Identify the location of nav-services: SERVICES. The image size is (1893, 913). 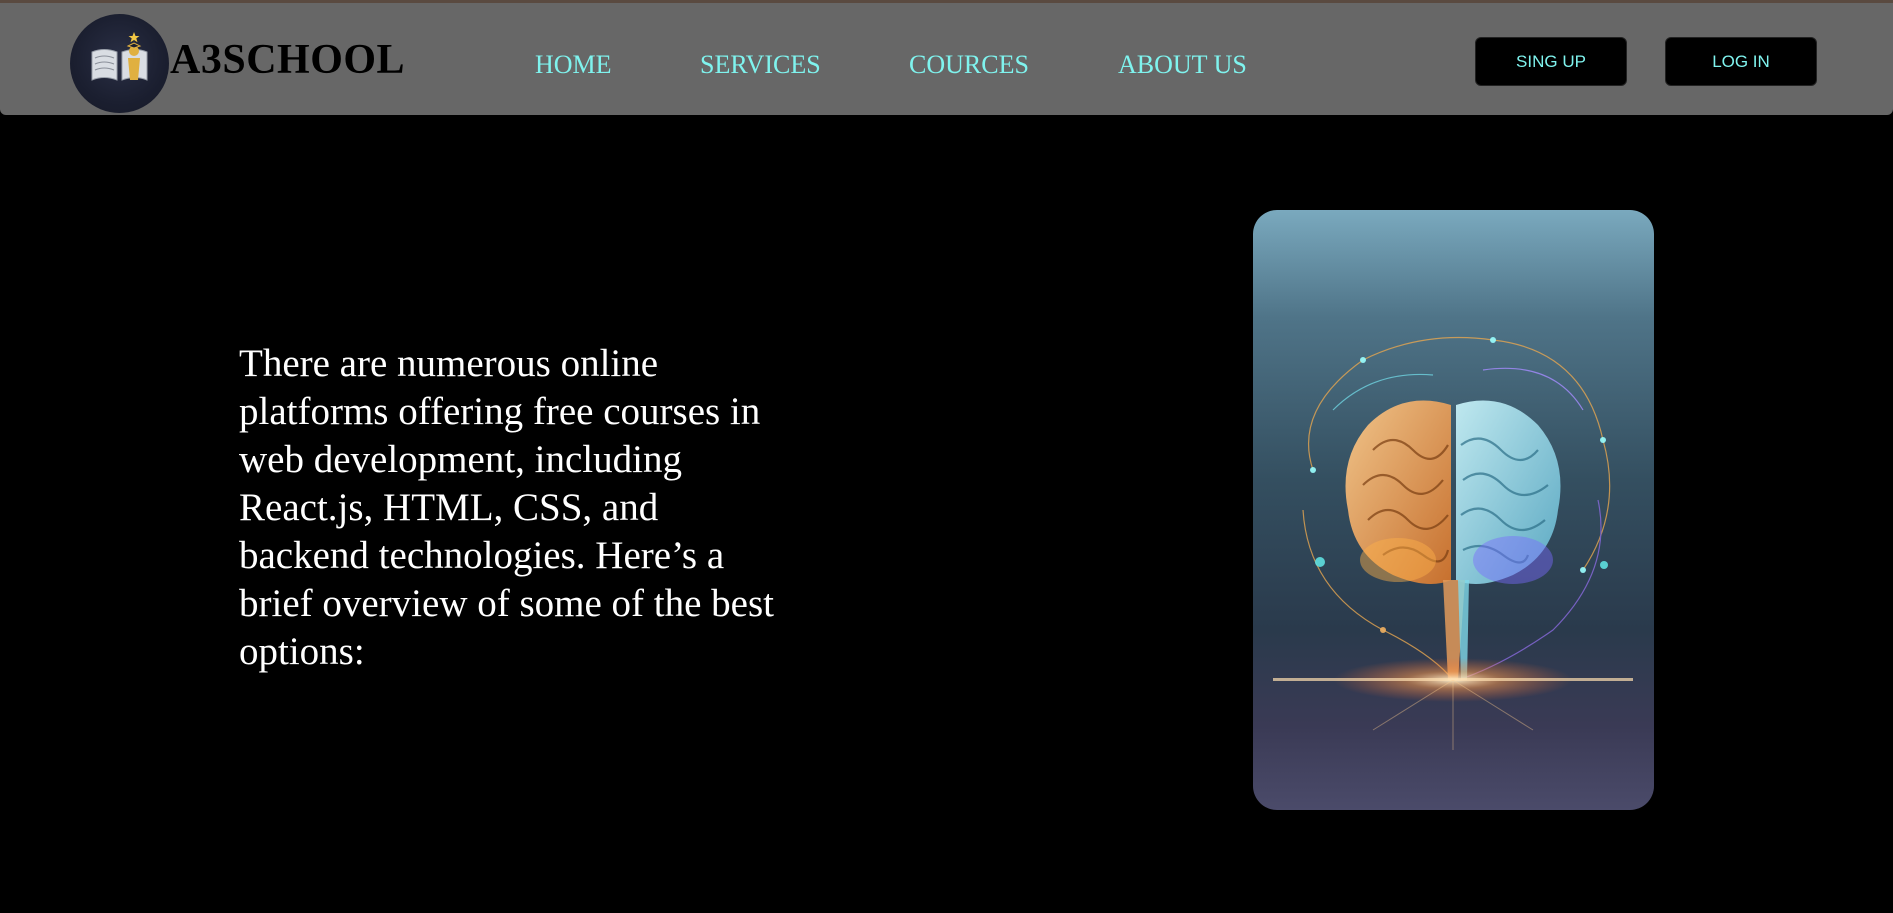
(760, 65).